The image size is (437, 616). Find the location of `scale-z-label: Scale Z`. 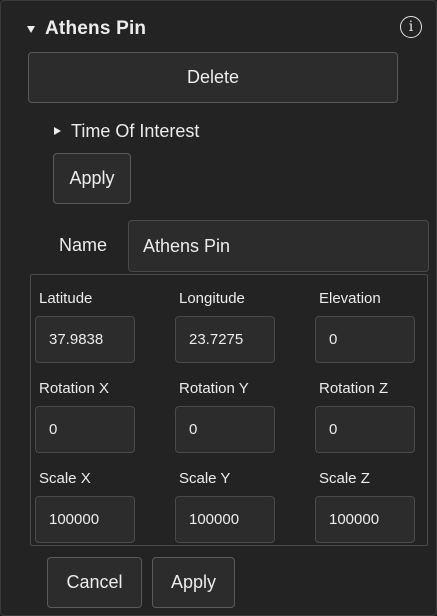

scale-z-label: Scale Z is located at coordinates (344, 478).